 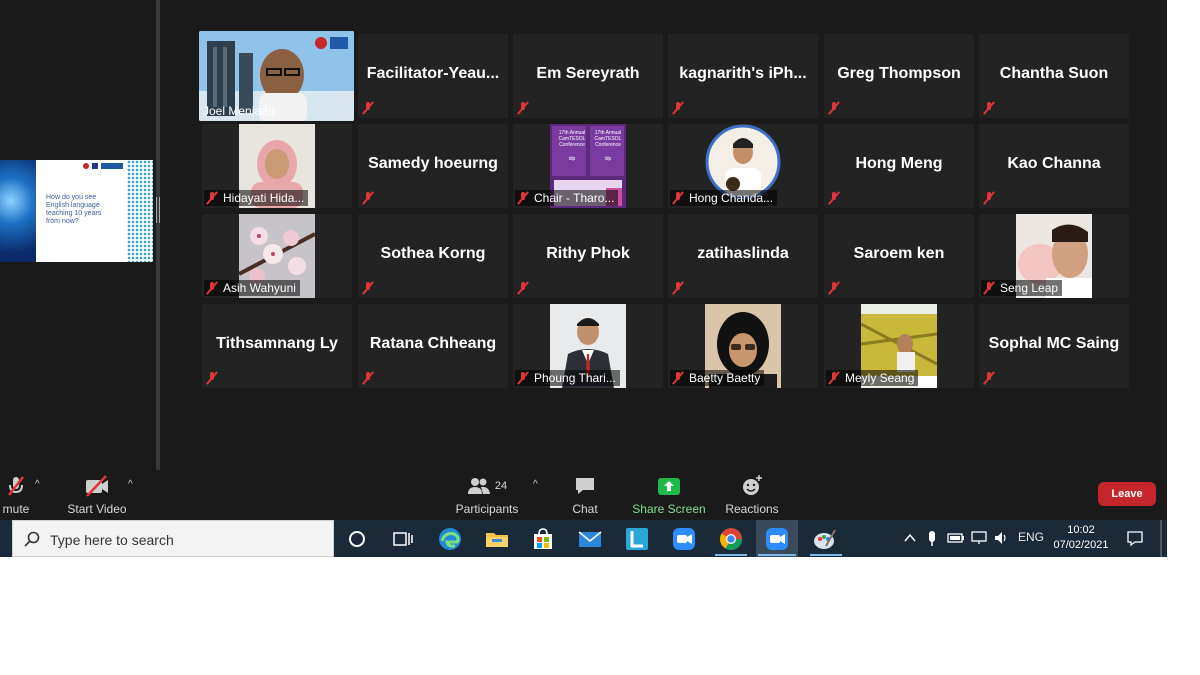 I want to click on tile-em-sereyrath: Em Sereyrath, so click(x=588, y=76).